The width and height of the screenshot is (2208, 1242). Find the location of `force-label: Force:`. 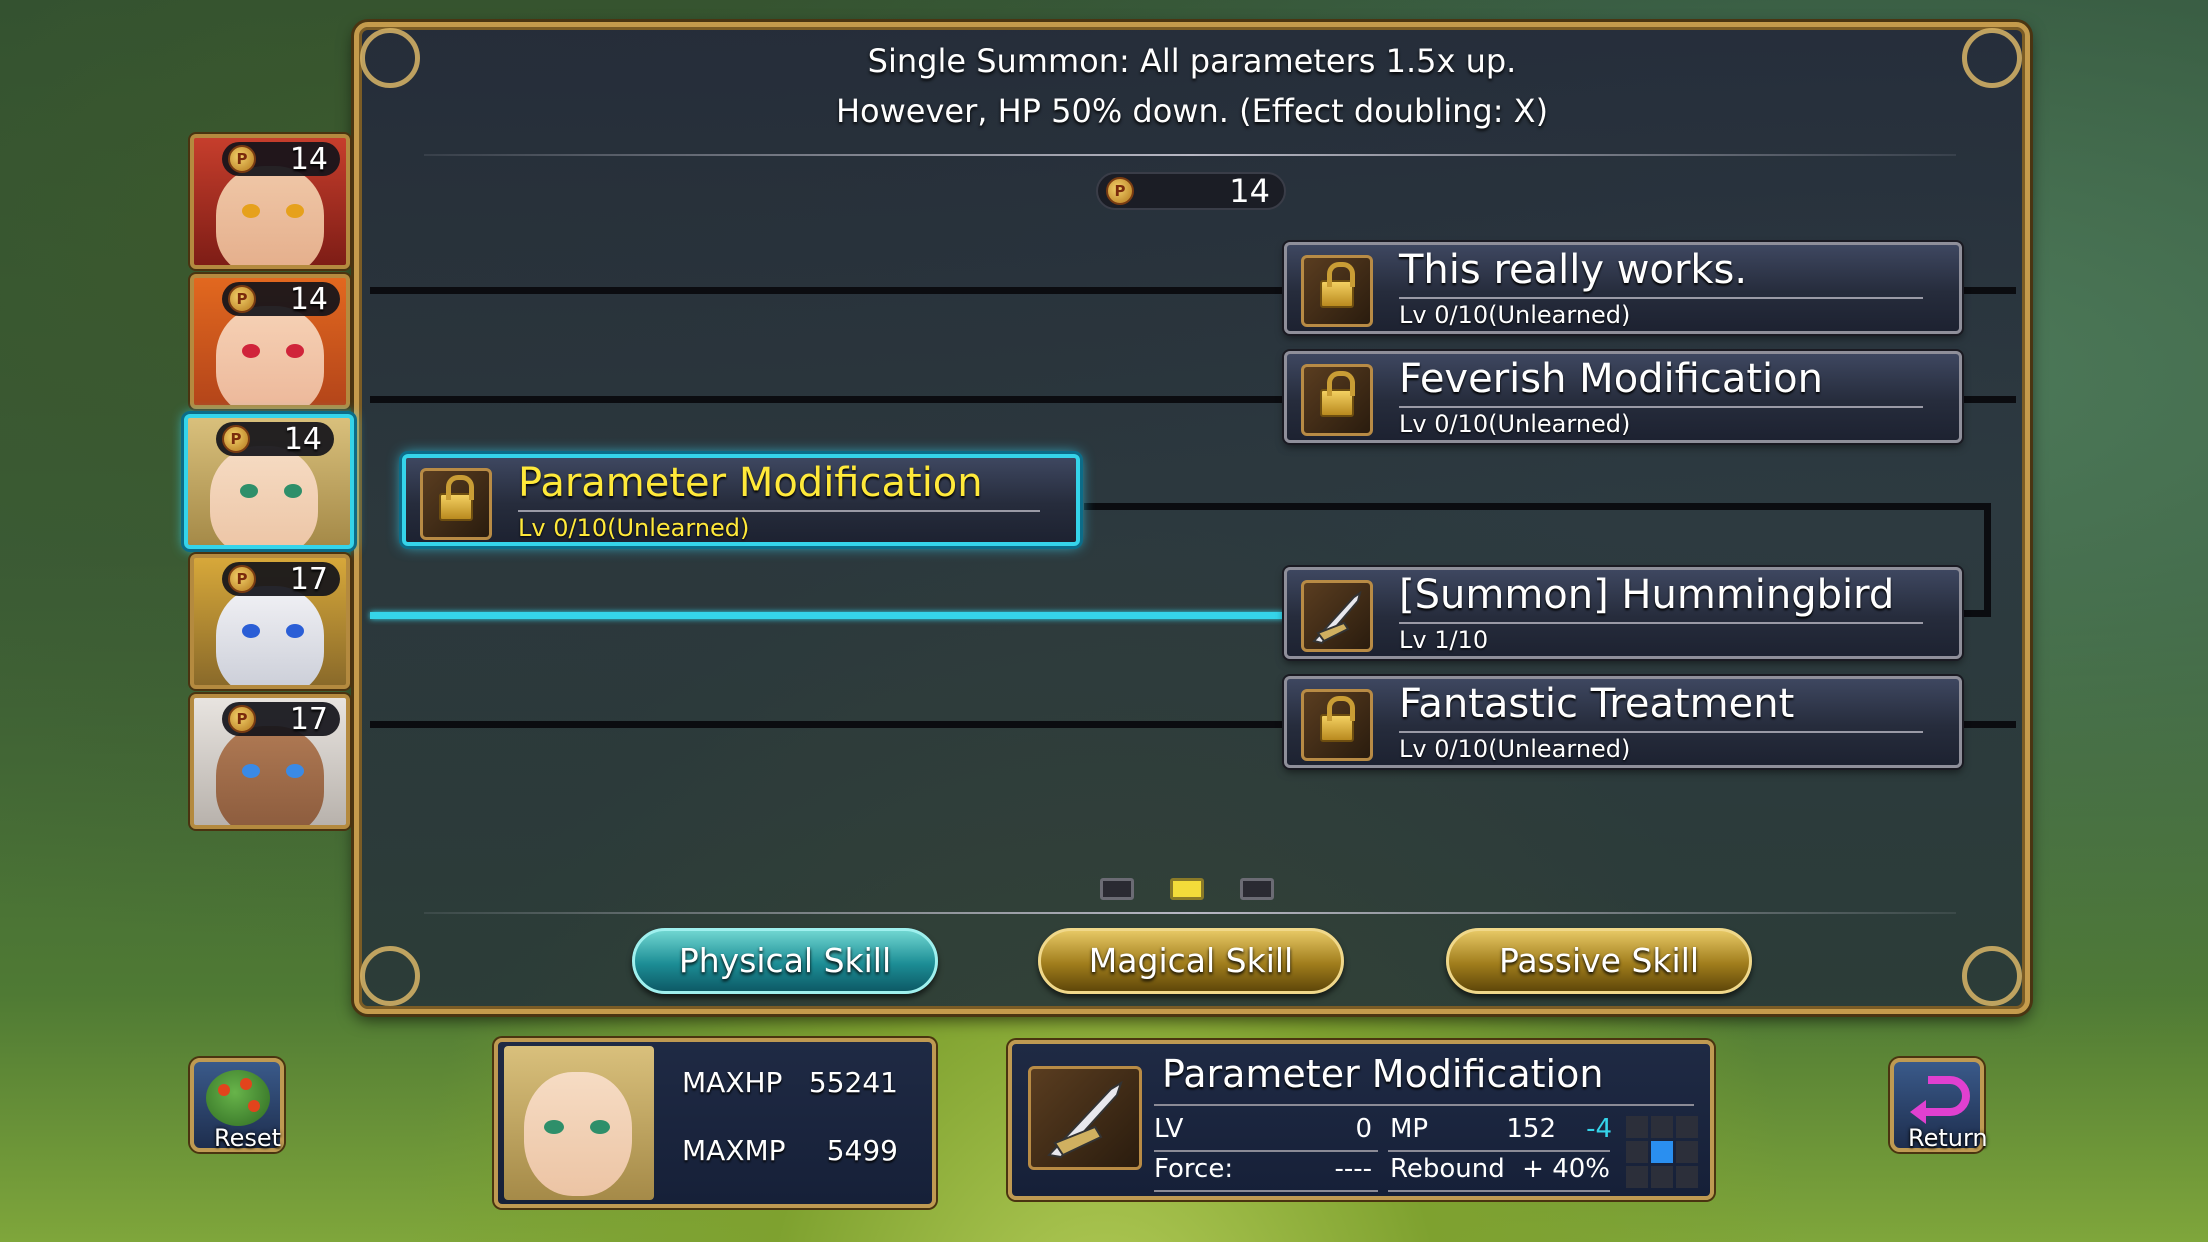

force-label: Force: is located at coordinates (1194, 1169).